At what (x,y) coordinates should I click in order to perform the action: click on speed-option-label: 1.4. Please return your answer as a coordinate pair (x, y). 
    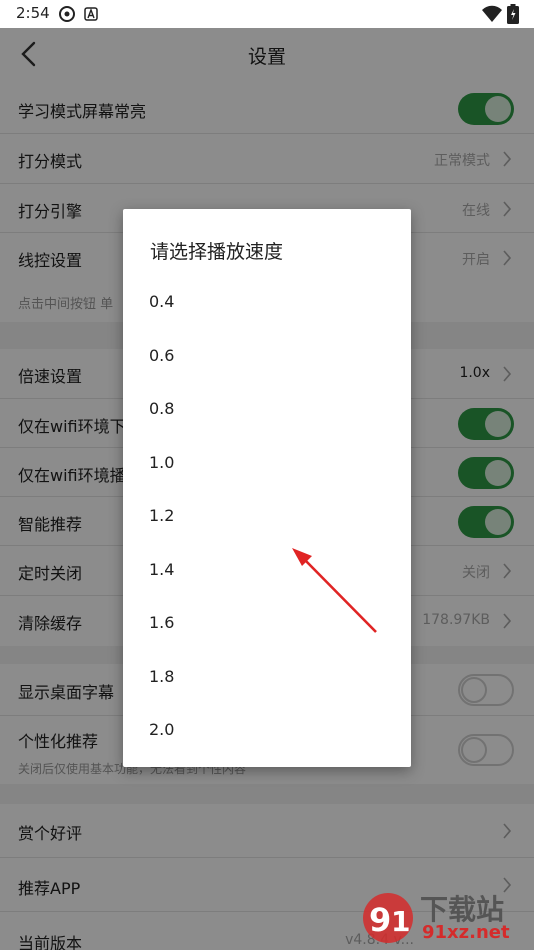
    Looking at the image, I should click on (162, 569).